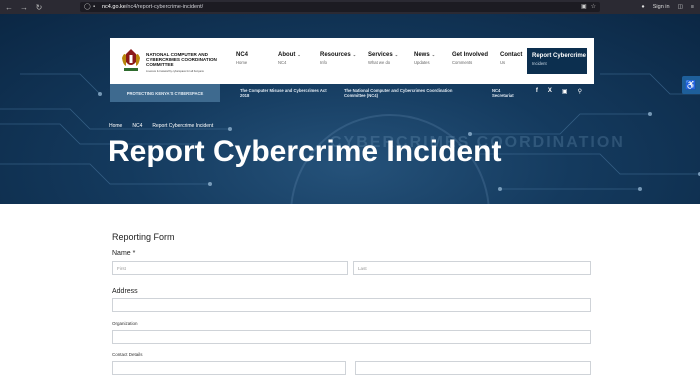  What do you see at coordinates (323, 62) in the screenshot?
I see `menu-sub: Info` at bounding box center [323, 62].